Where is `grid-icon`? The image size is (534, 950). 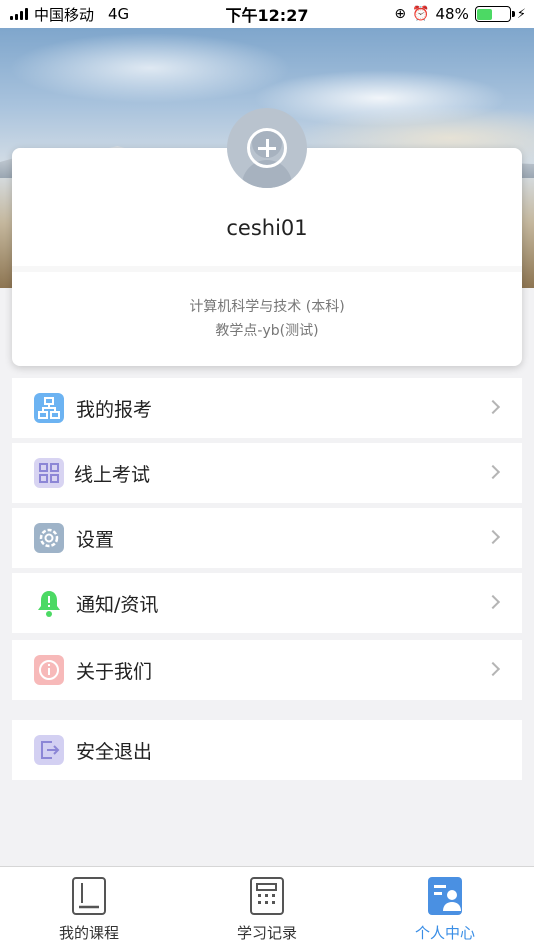 grid-icon is located at coordinates (49, 473).